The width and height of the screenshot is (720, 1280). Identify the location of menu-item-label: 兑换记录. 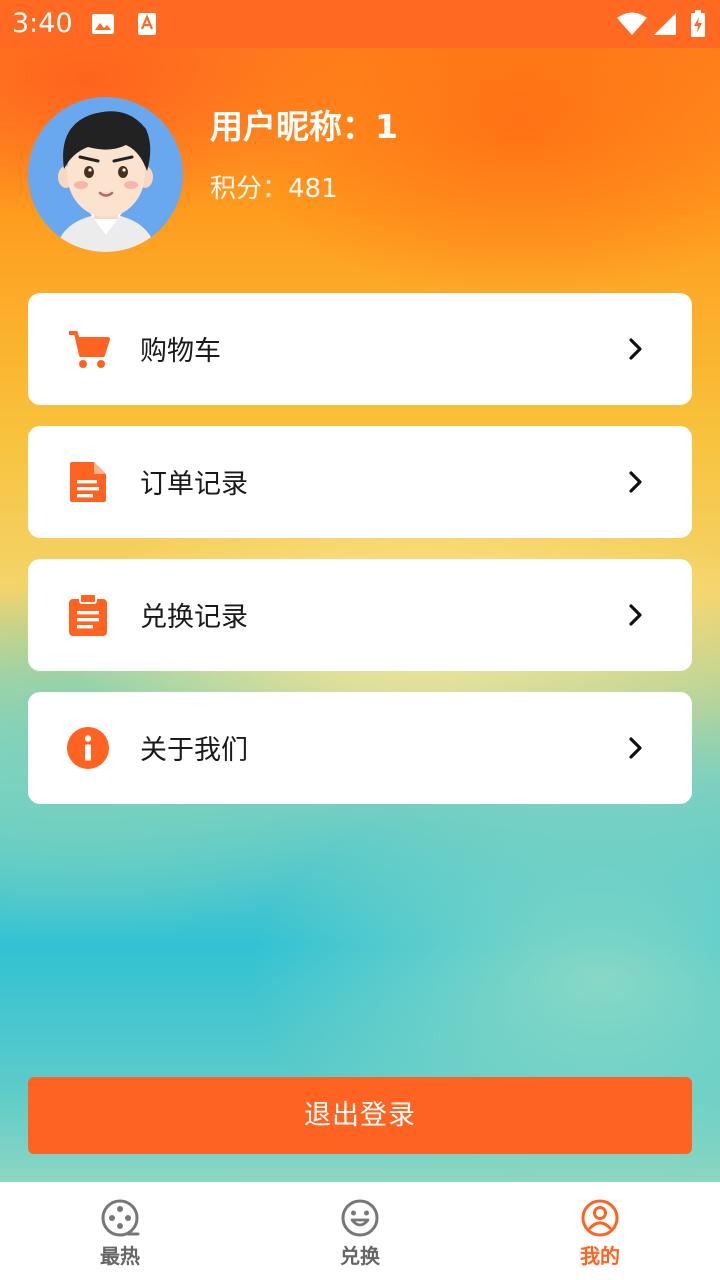
(194, 617).